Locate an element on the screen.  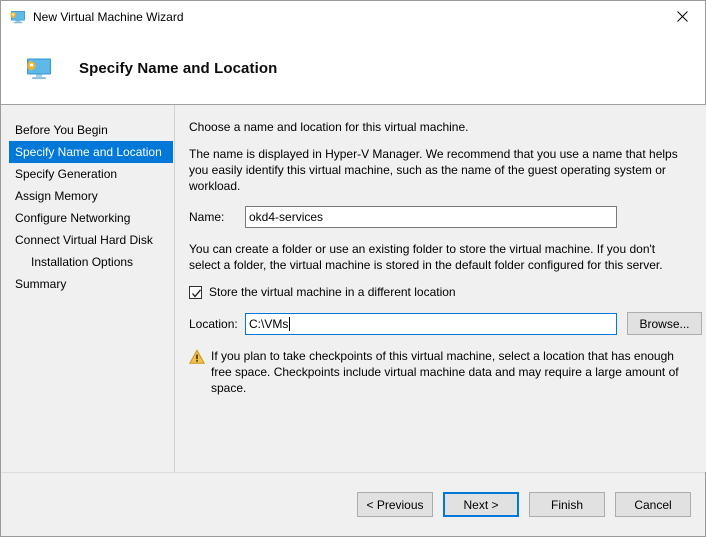
sidebar-item-specify-name-and-location: Specify Name and Location is located at coordinates (91, 152).